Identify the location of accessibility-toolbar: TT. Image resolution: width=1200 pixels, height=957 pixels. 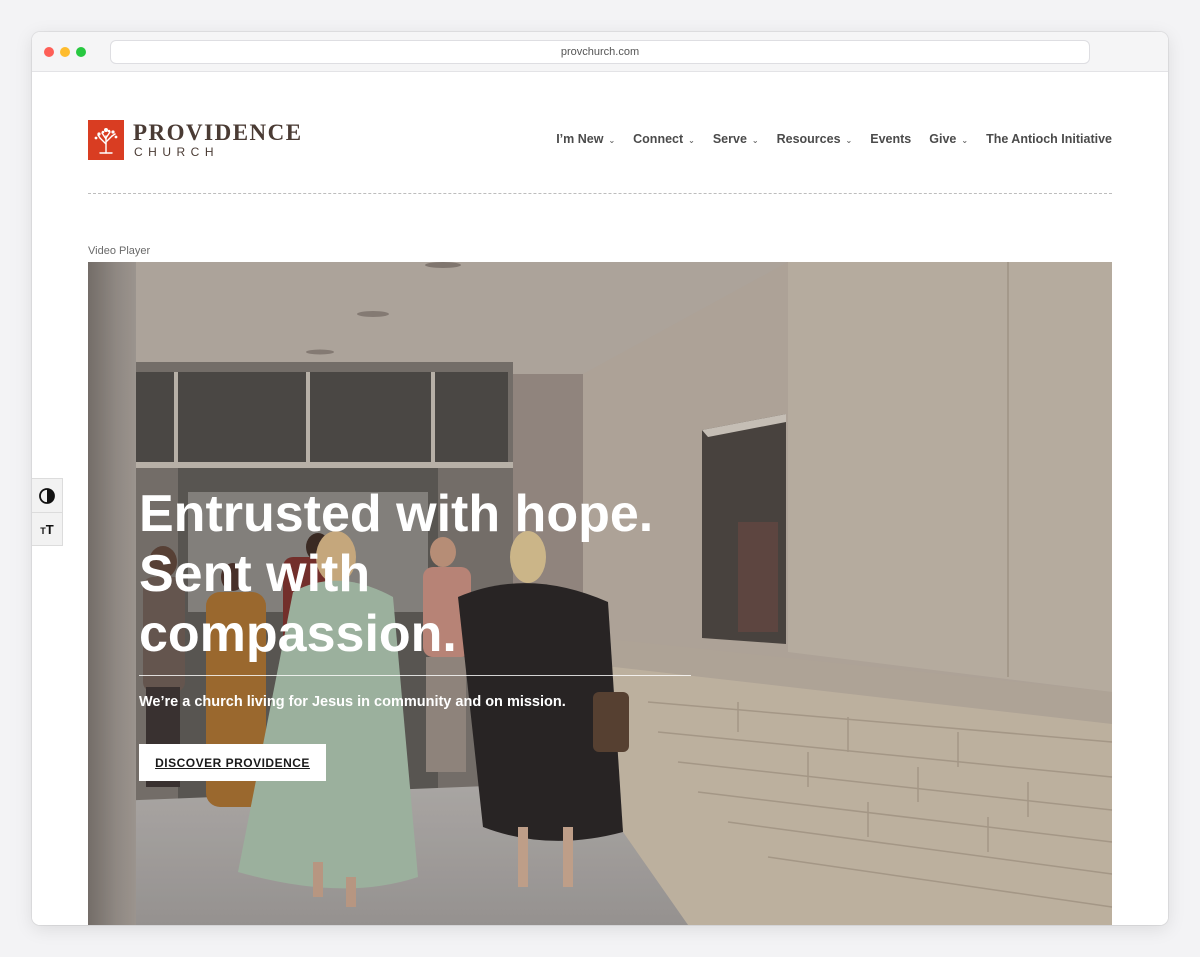
(47, 512).